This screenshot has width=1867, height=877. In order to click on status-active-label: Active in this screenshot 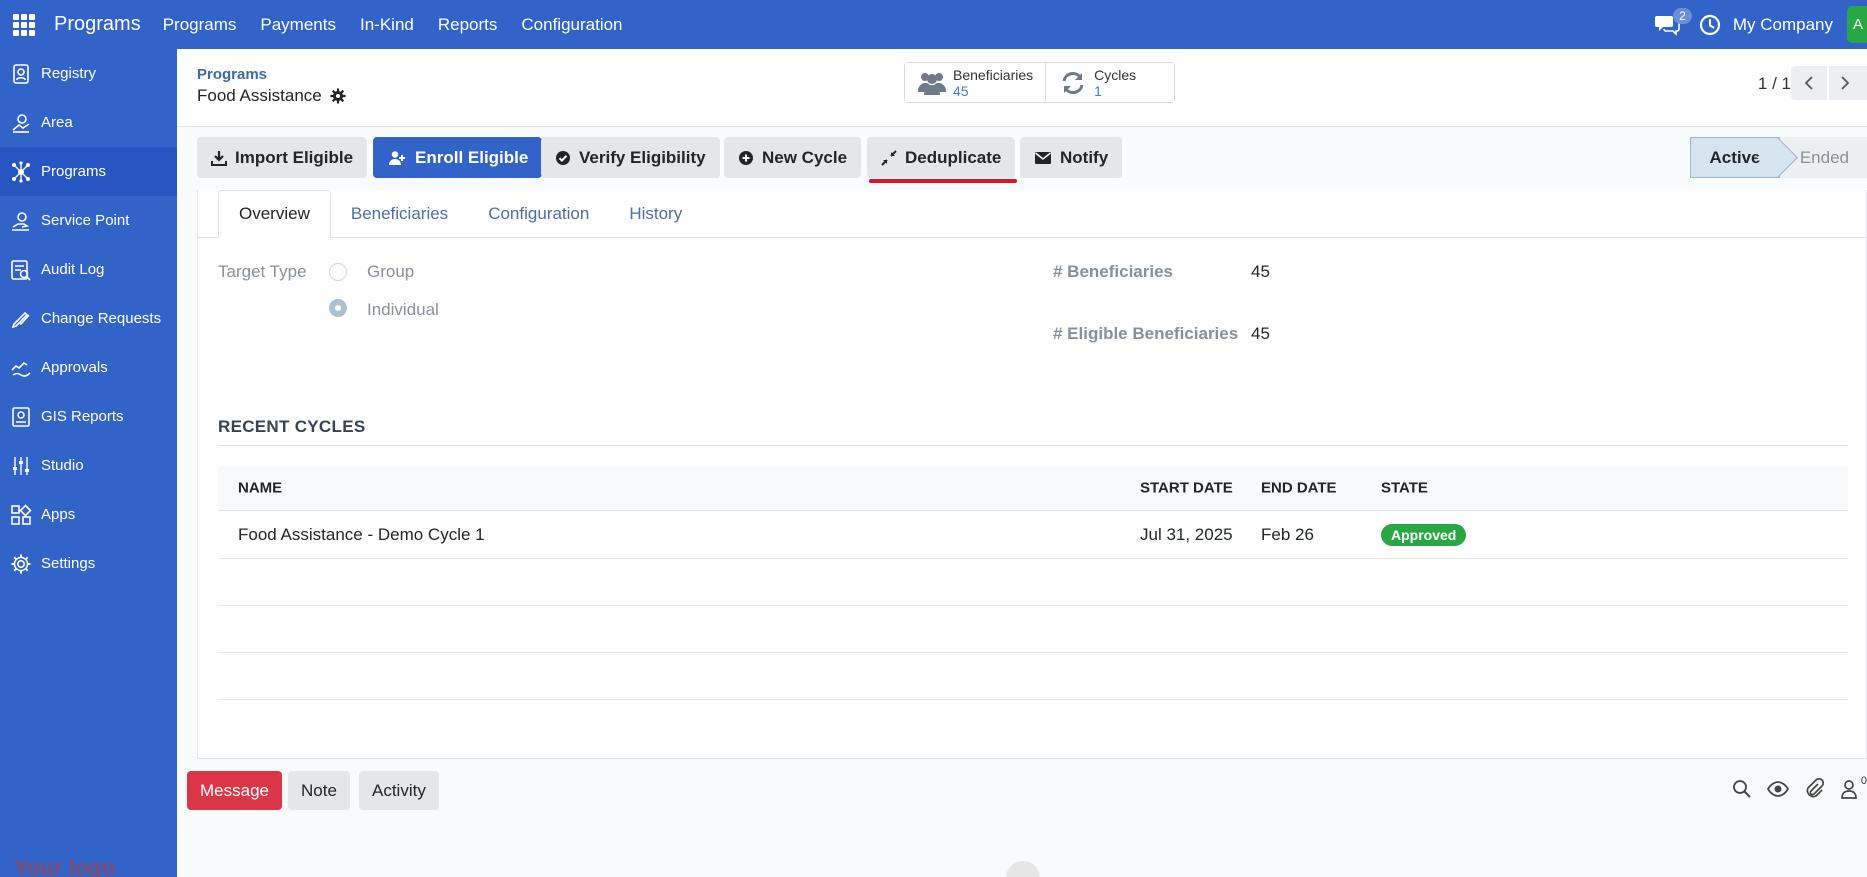, I will do `click(1735, 157)`.